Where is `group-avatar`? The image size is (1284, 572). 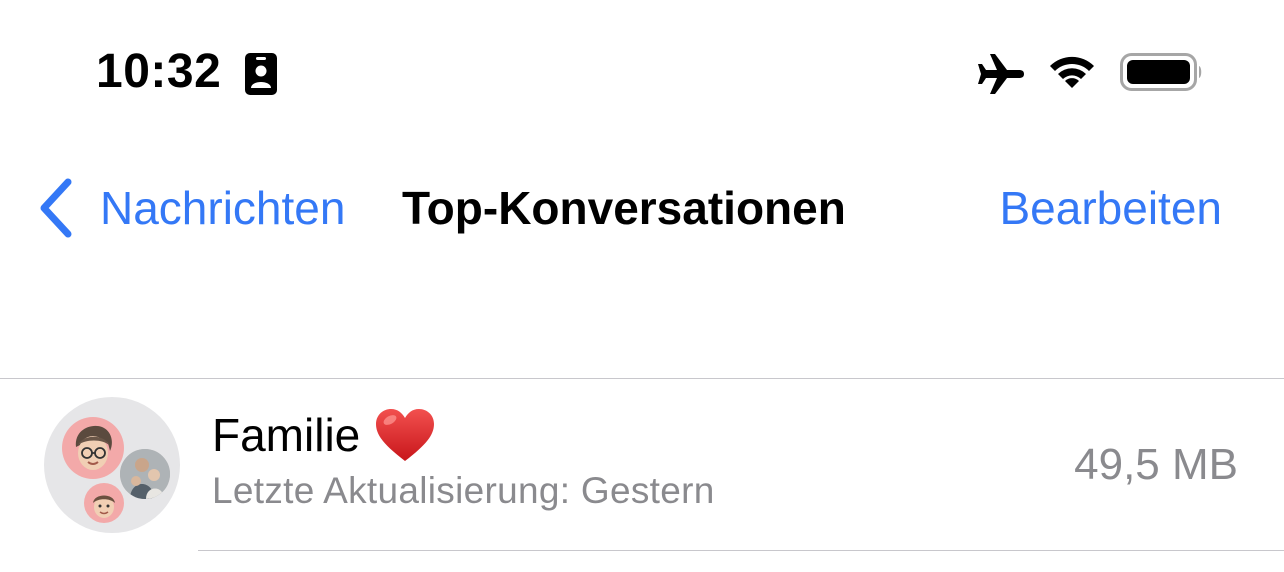 group-avatar is located at coordinates (112, 465).